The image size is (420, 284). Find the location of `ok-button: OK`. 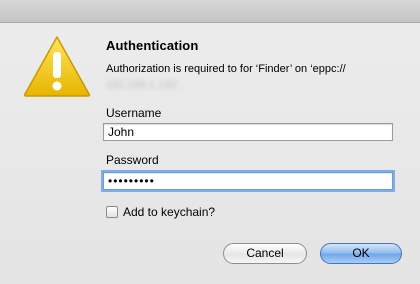

ok-button: OK is located at coordinates (361, 253).